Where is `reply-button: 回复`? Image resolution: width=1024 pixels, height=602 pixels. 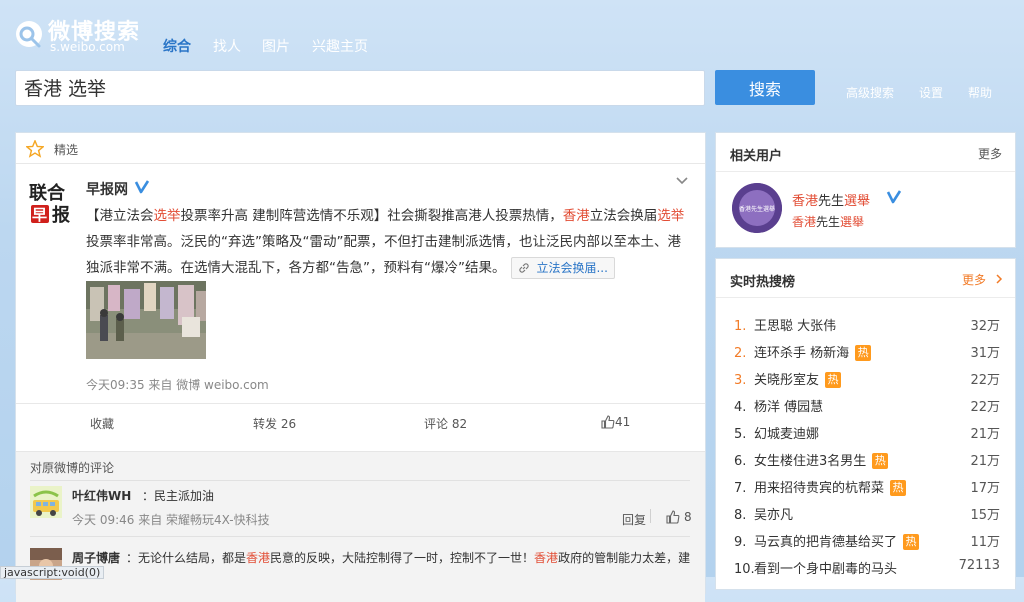 reply-button: 回复 is located at coordinates (634, 519).